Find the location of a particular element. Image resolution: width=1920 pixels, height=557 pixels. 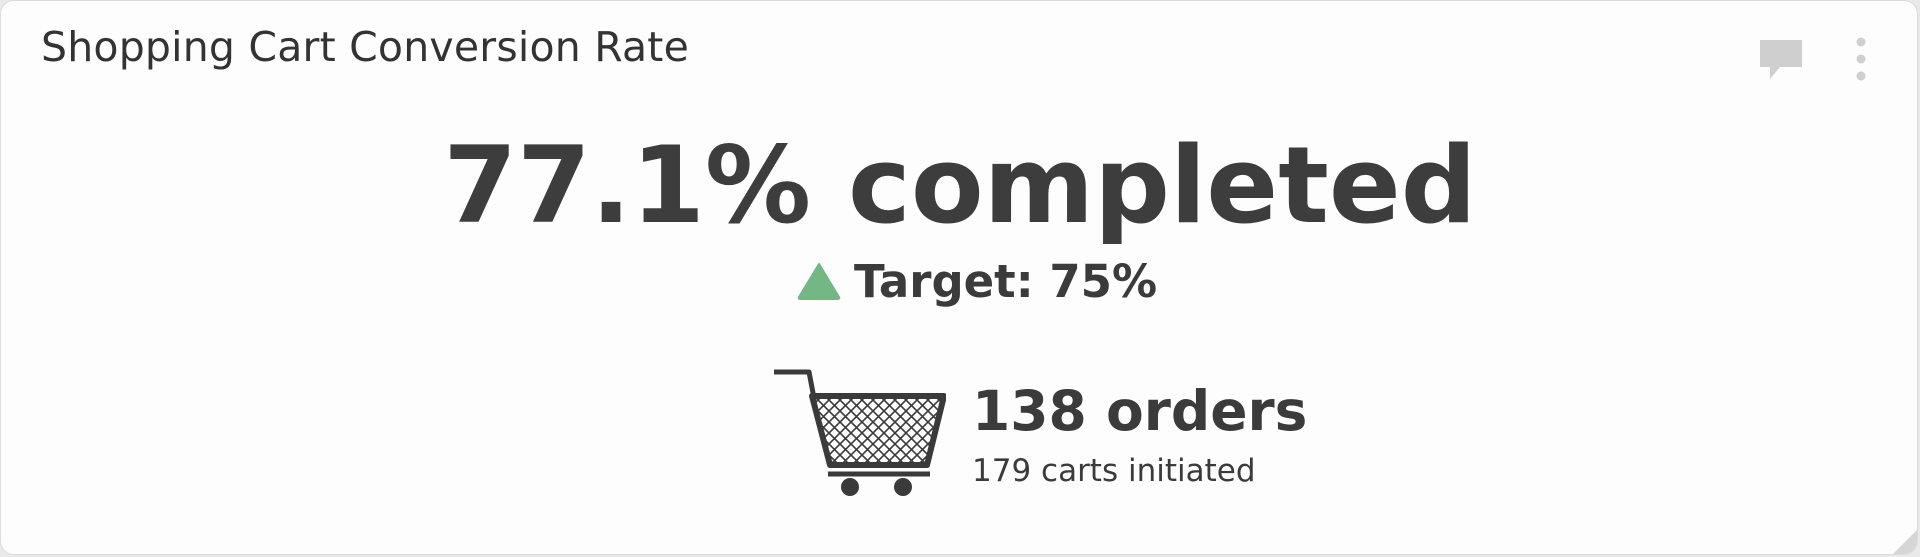

shopping-cart-icon is located at coordinates (860, 432).